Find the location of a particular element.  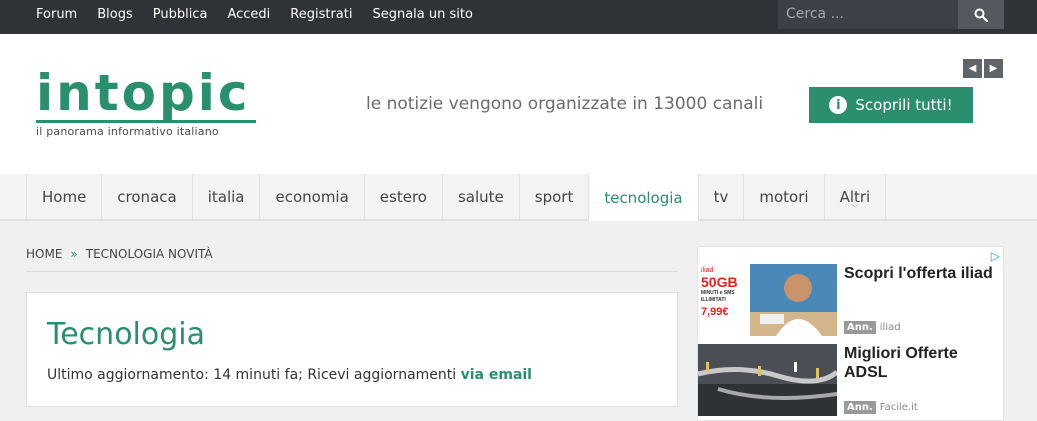

breadcrumb-home: HOME is located at coordinates (44, 254).